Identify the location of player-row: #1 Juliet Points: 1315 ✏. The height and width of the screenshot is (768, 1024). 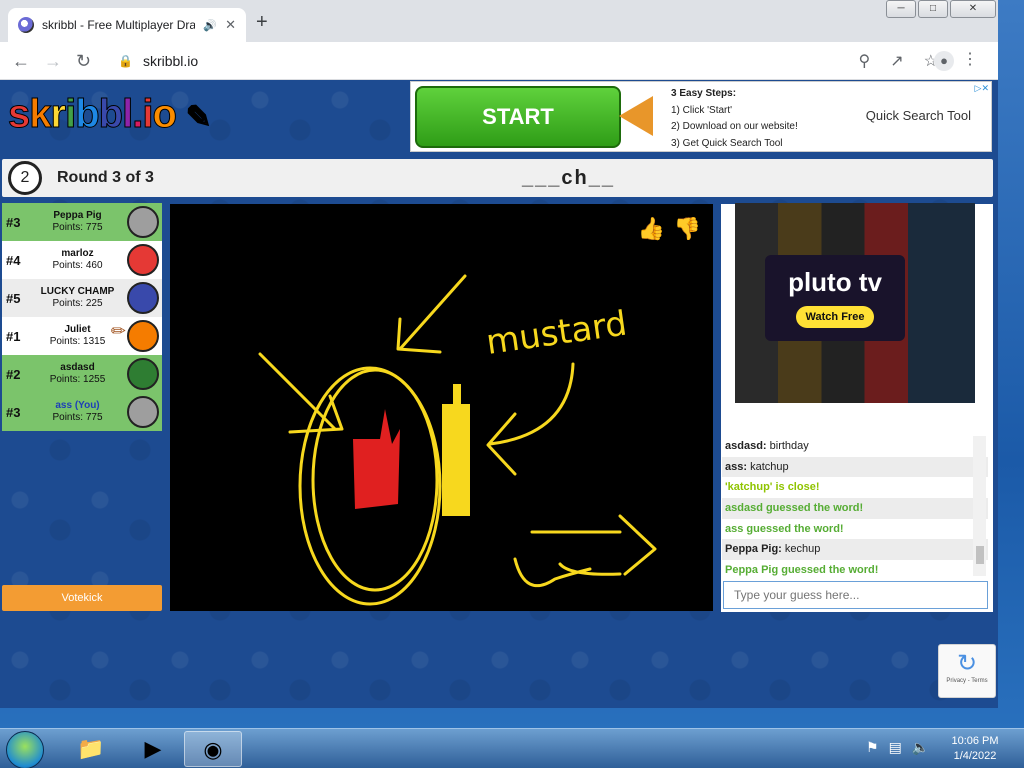
(82, 336).